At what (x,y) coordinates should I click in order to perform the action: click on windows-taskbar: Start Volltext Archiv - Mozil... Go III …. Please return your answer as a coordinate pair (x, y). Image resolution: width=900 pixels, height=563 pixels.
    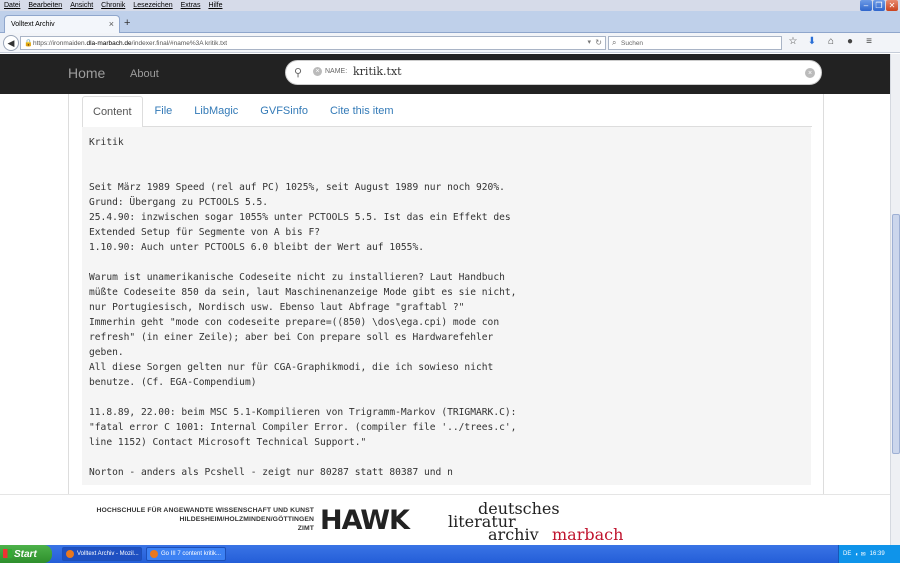
    Looking at the image, I should click on (450, 554).